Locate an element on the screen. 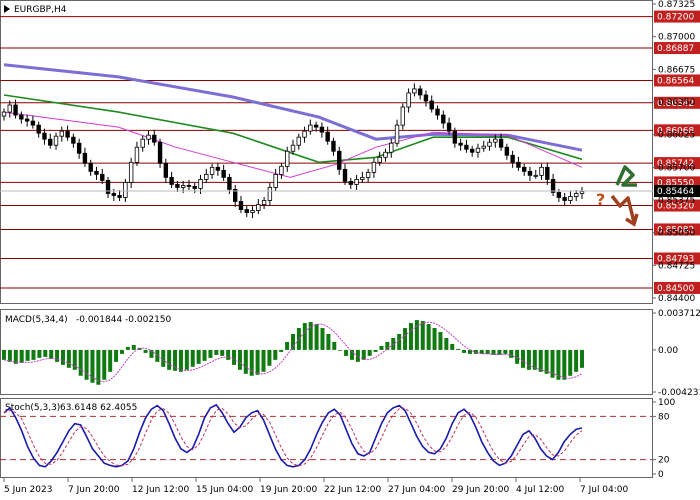 The height and width of the screenshot is (500, 700). price-tick-label: 0.87000 is located at coordinates (676, 38).